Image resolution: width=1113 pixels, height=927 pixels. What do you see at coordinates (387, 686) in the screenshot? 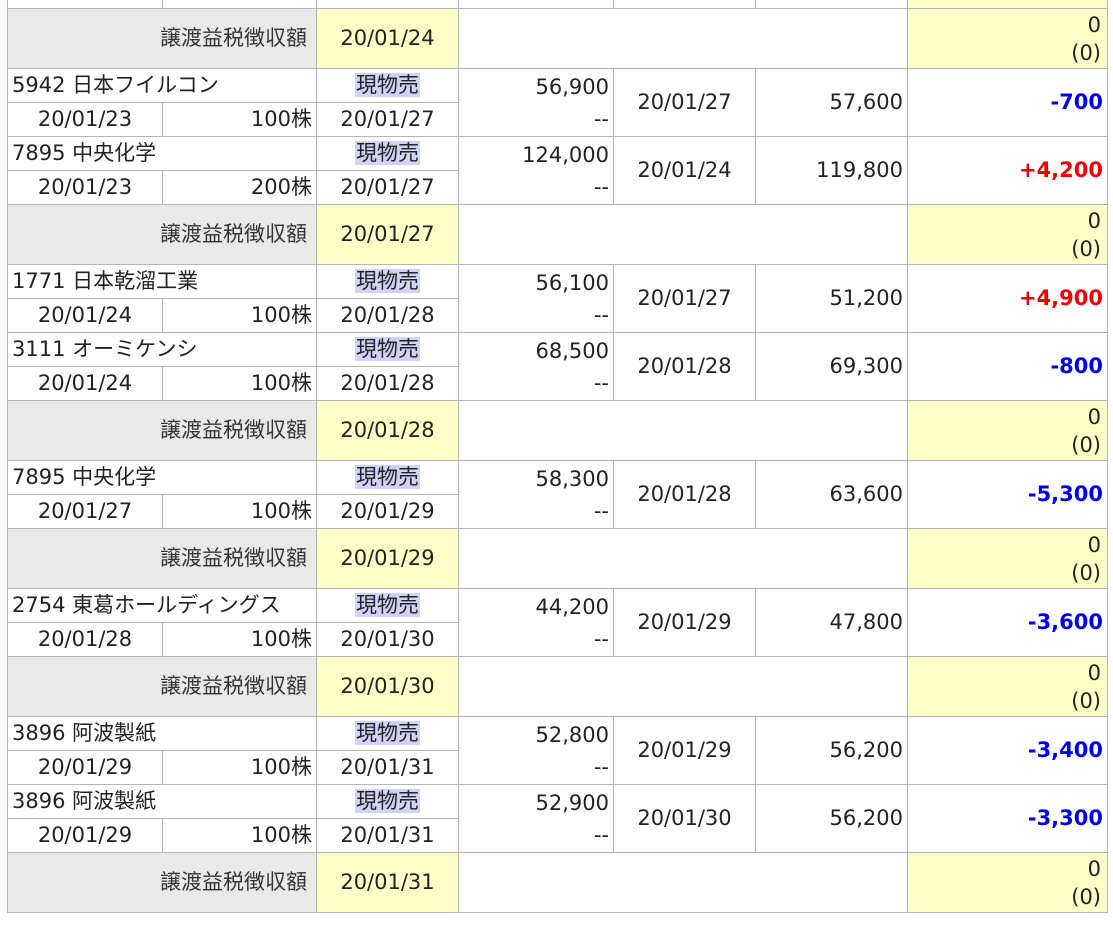
I see `tax-date: 20/01/30` at bounding box center [387, 686].